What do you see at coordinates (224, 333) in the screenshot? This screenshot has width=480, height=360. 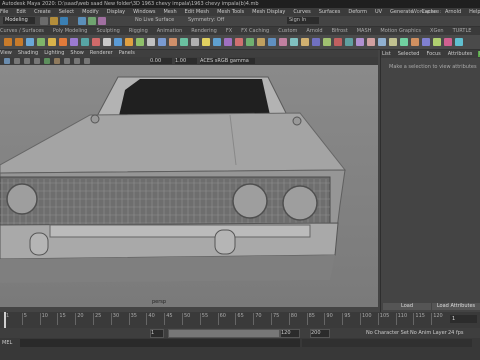 I see `range-bar` at bounding box center [224, 333].